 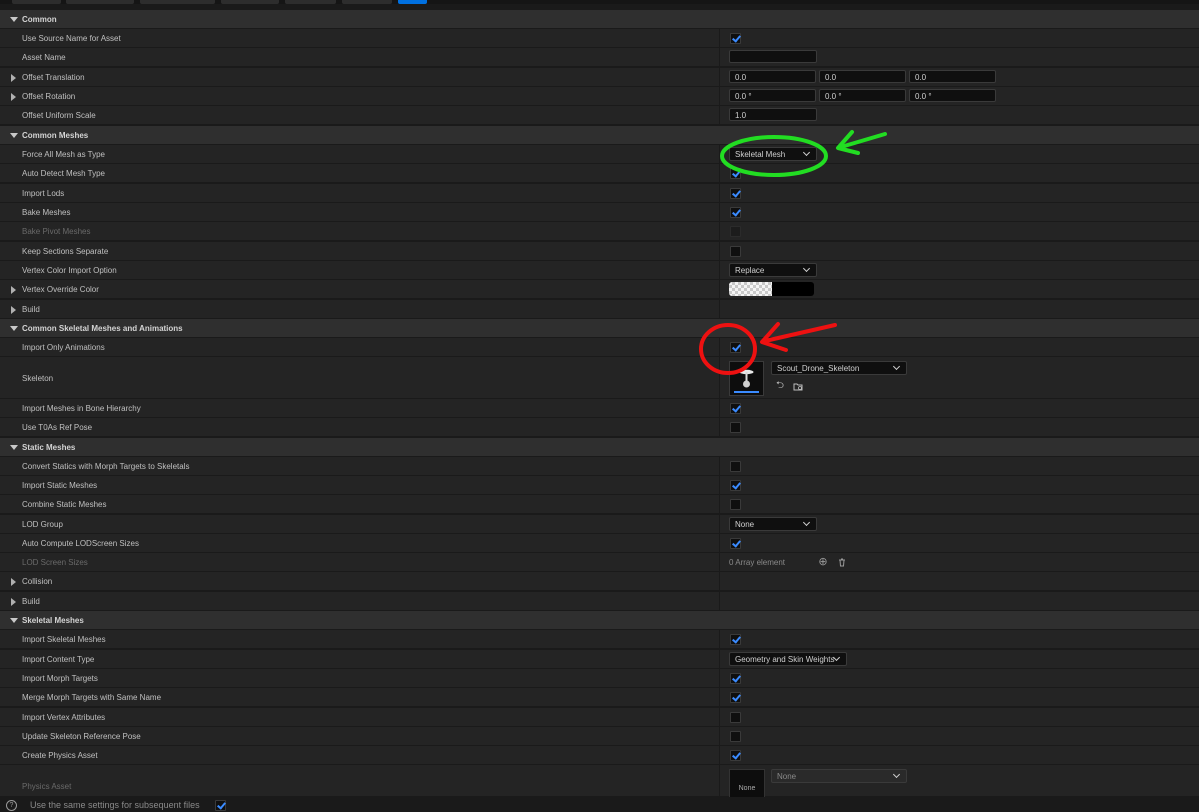 What do you see at coordinates (735, 38) in the screenshot?
I see `use-source-name-checkbox` at bounding box center [735, 38].